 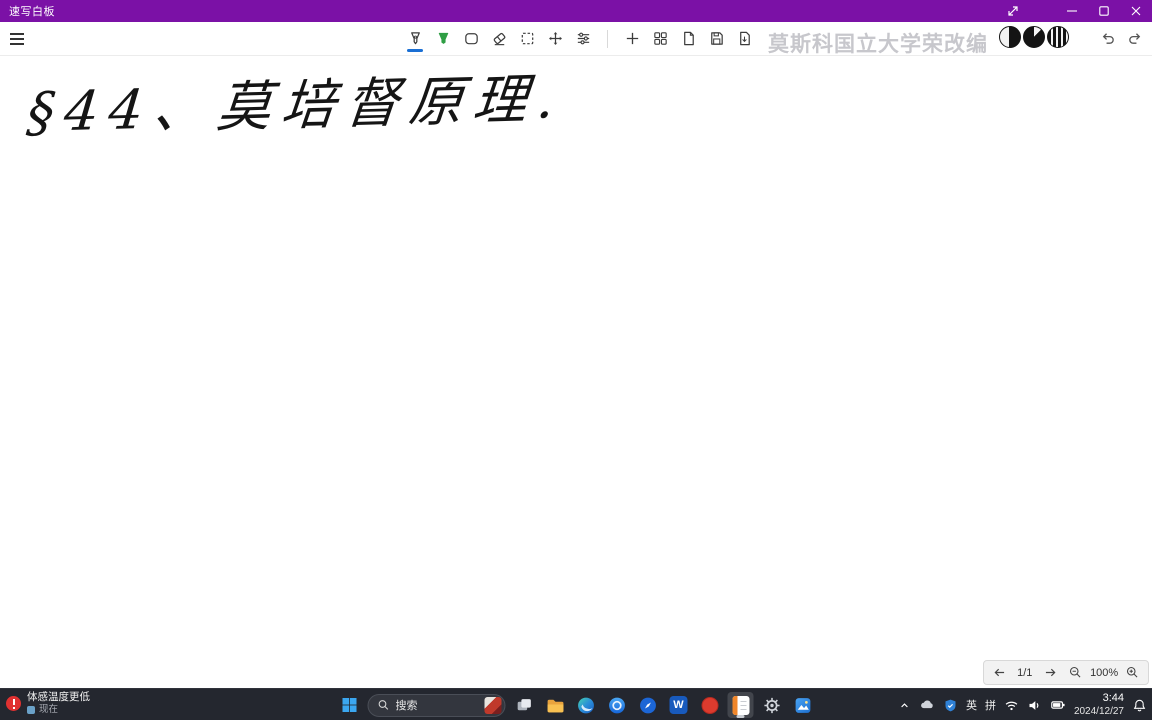 I want to click on task-view-icon, so click(x=523, y=705).